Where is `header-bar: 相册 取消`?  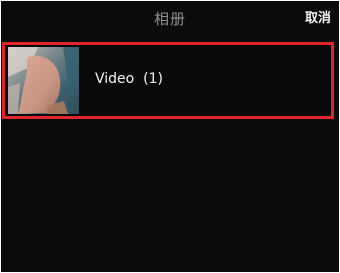 header-bar: 相册 取消 is located at coordinates (170, 19).